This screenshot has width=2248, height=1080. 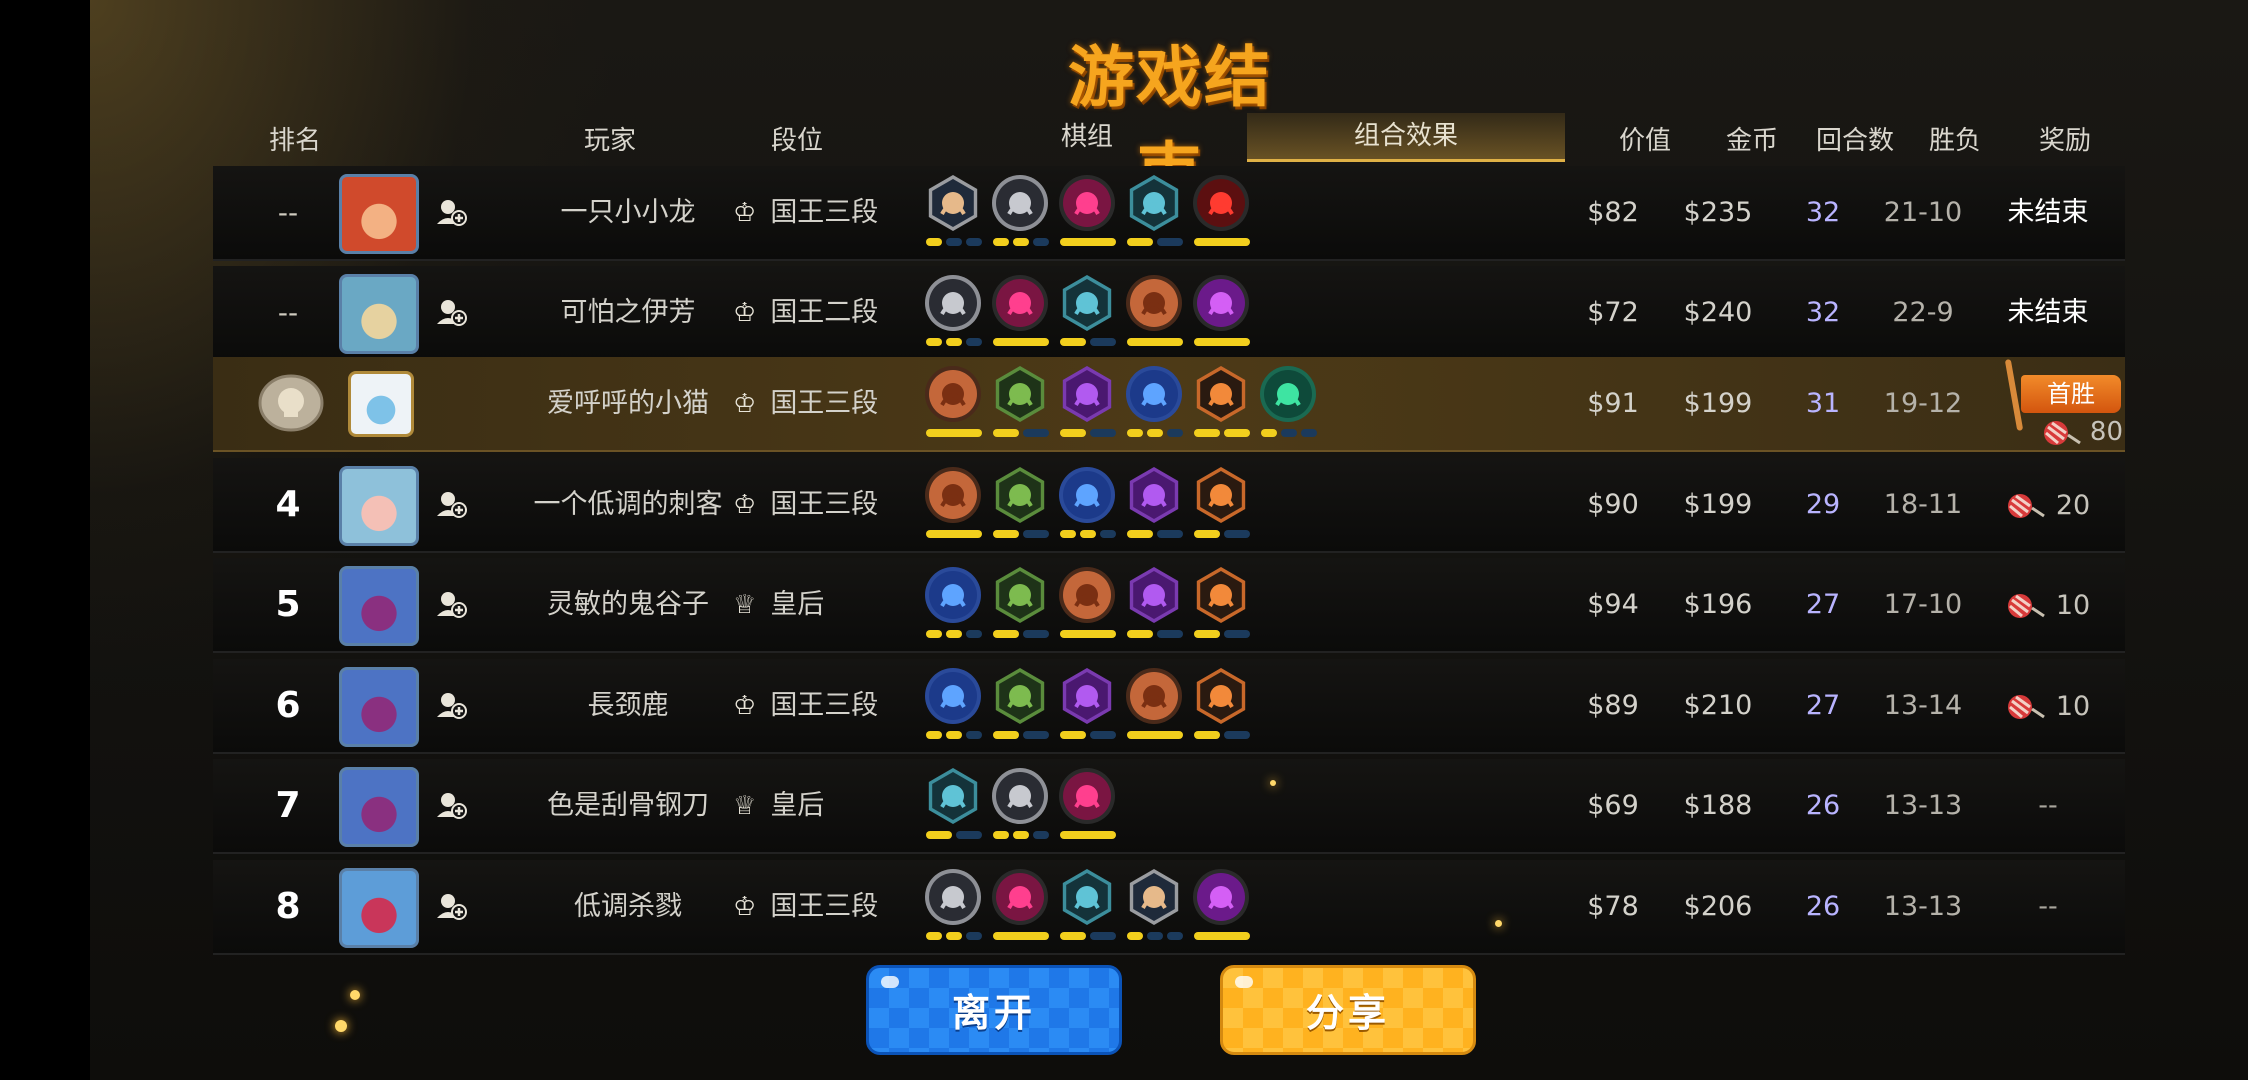 What do you see at coordinates (1823, 312) in the screenshot?
I see `rounds-played: 32` at bounding box center [1823, 312].